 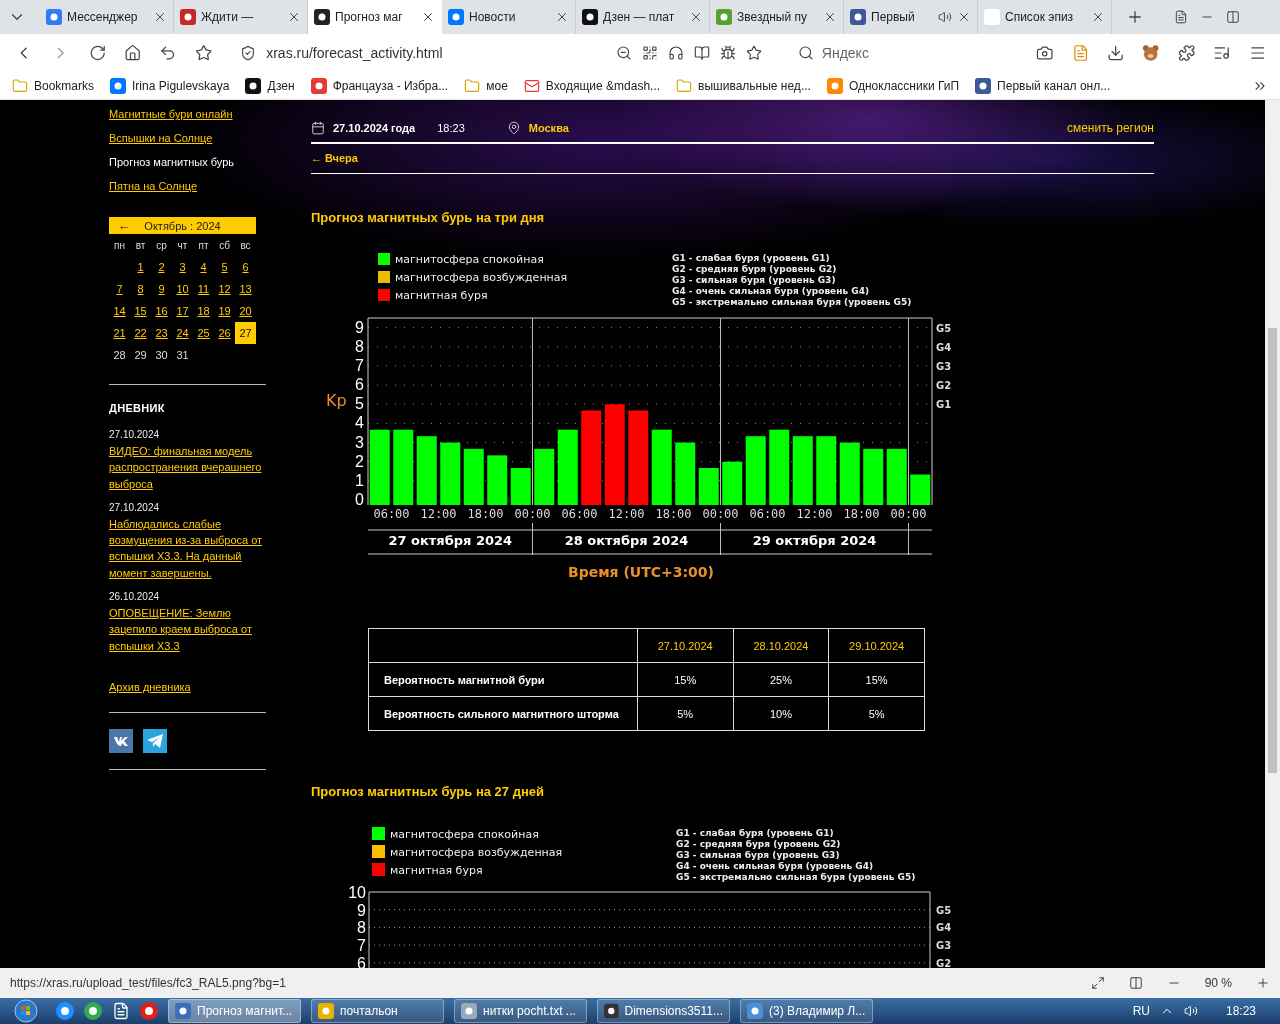 I want to click on undo-icon, so click(x=168, y=53).